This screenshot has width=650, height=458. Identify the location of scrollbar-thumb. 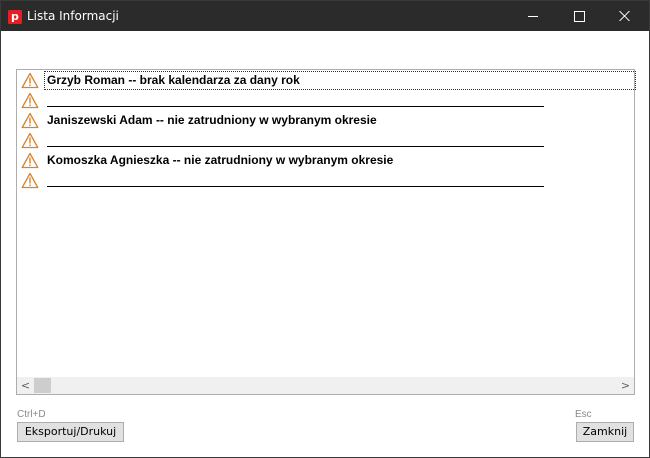
(42, 385).